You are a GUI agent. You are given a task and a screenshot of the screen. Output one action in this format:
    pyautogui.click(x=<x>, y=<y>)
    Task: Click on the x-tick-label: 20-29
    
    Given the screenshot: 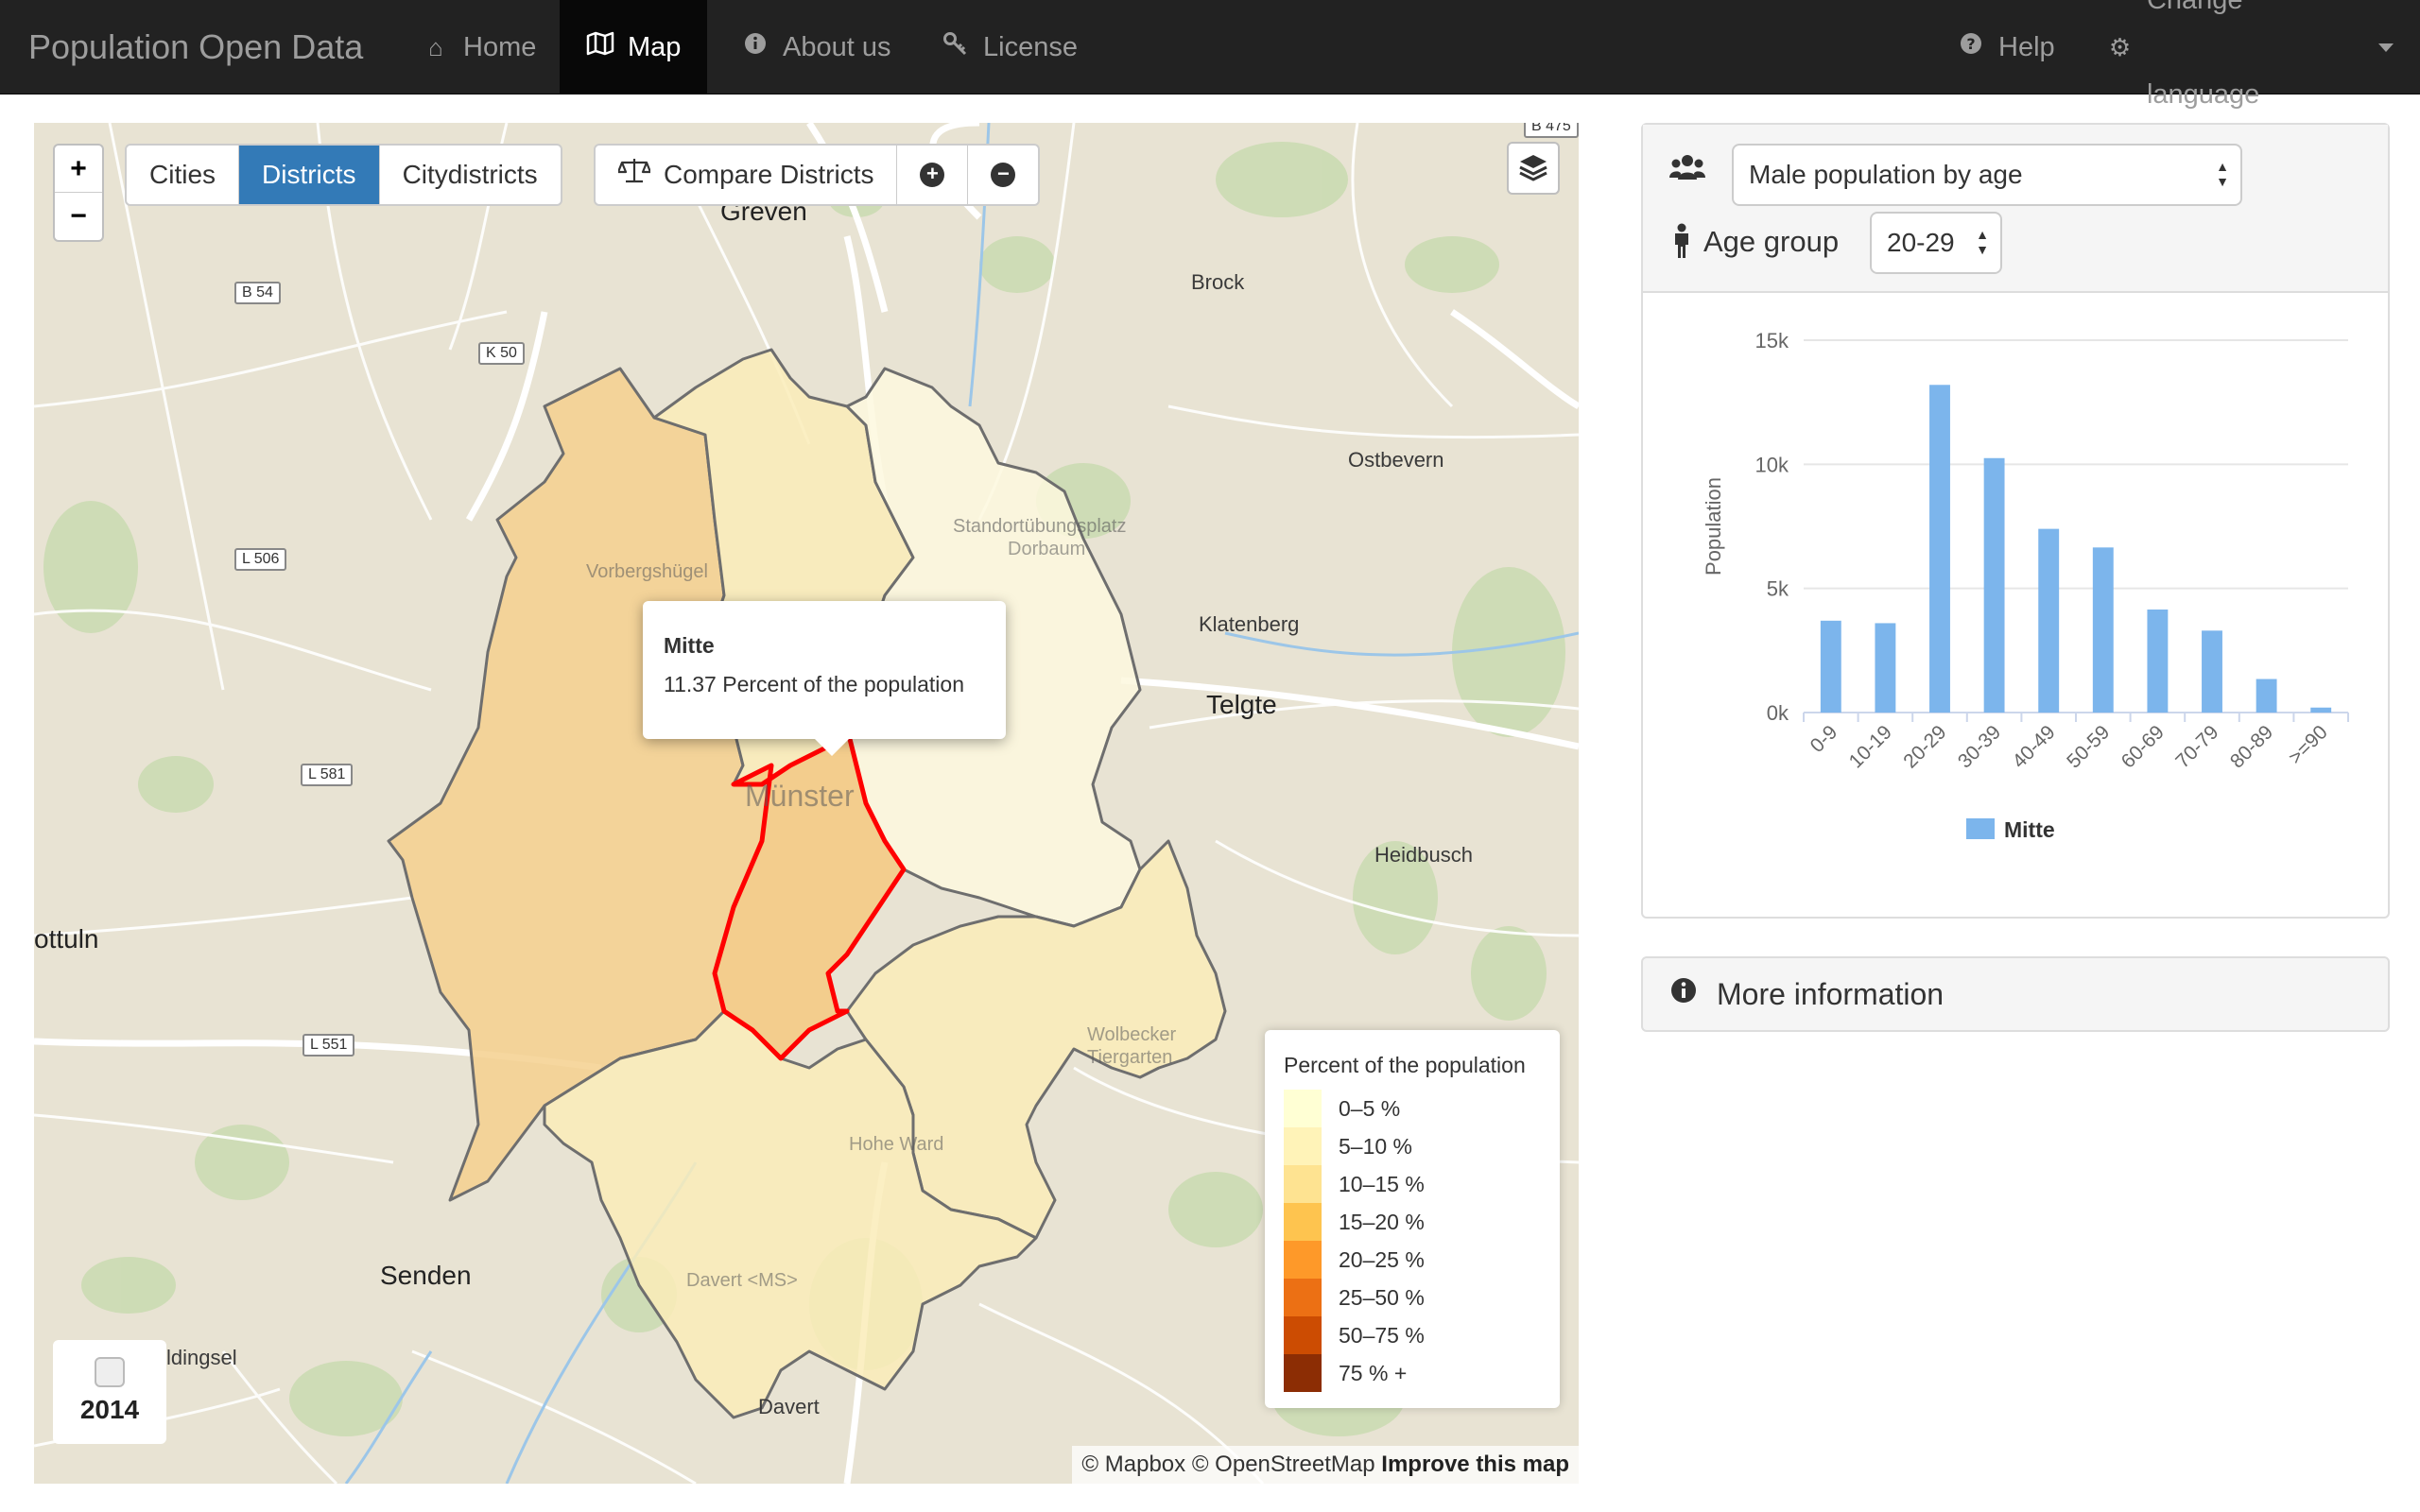 What is the action you would take?
    pyautogui.click(x=1924, y=746)
    